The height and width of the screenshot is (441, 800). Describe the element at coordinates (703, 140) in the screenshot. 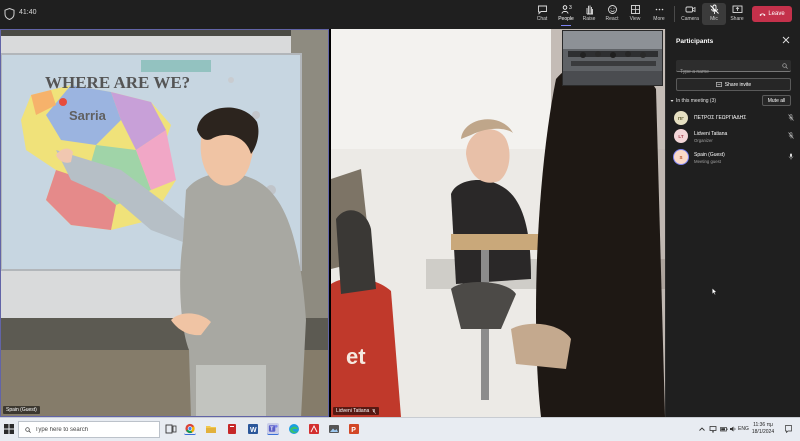

I see `participant-role: Organizer` at that location.